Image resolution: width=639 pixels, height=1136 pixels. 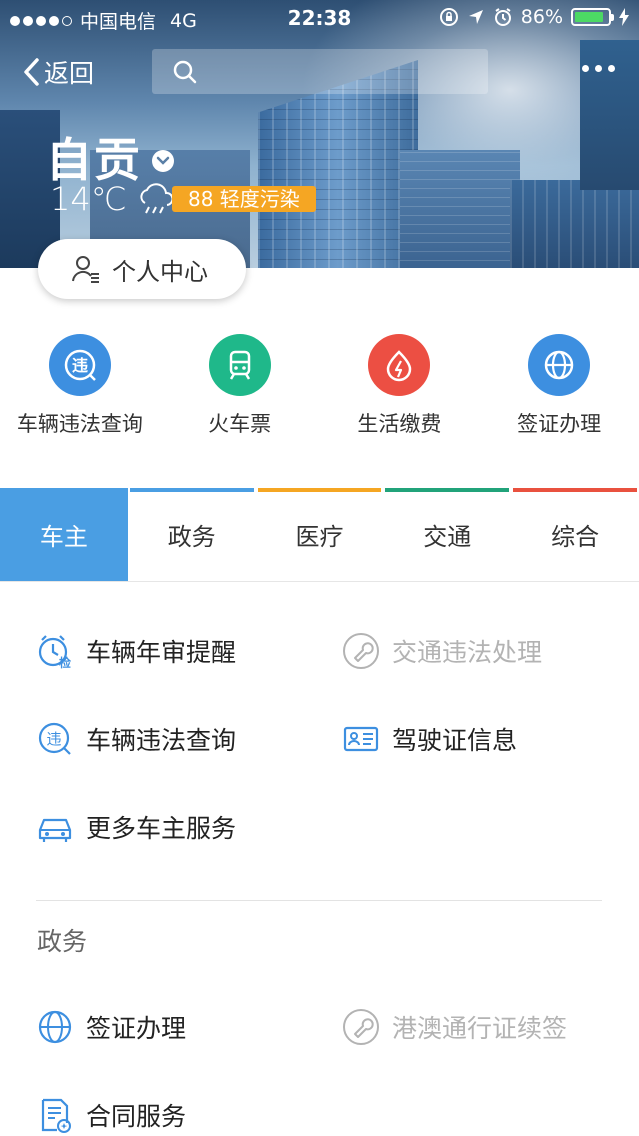 I want to click on chevron-down-icon, so click(x=163, y=161).